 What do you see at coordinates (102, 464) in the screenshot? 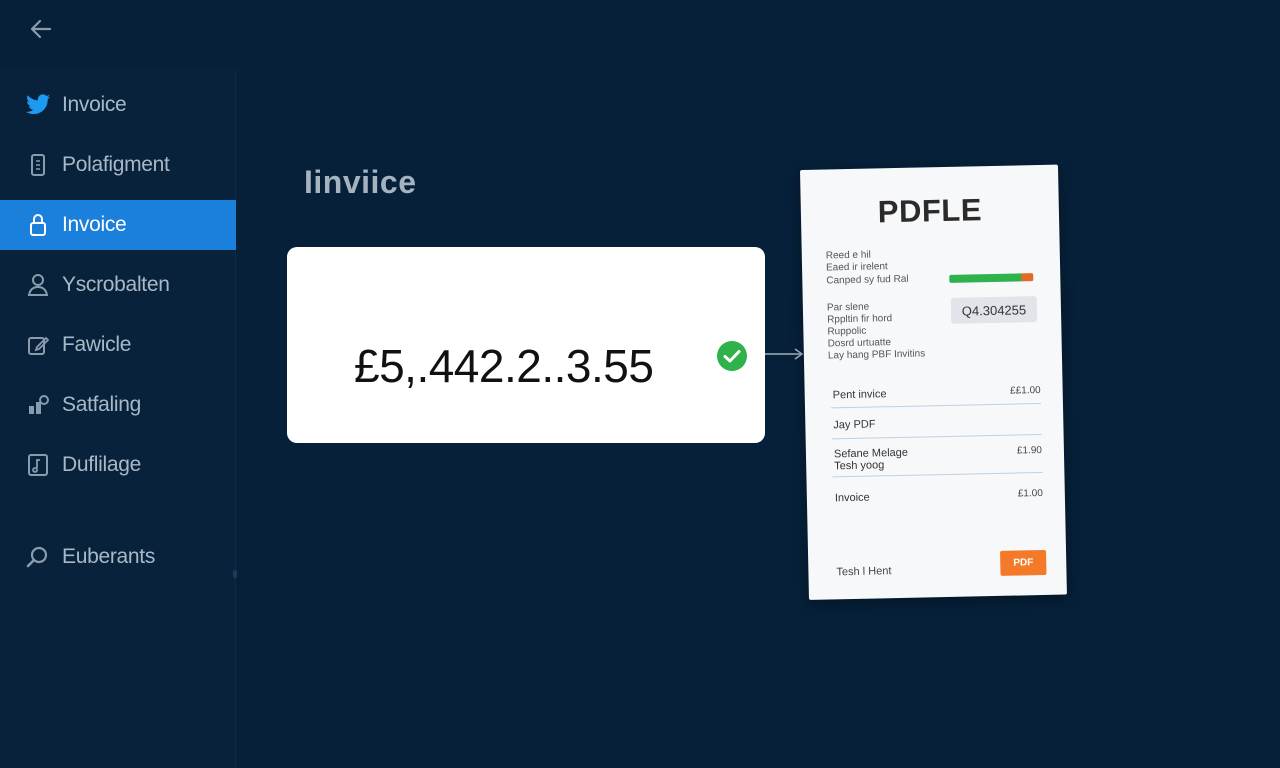
I see `sidebar-item-label: Duflilage` at bounding box center [102, 464].